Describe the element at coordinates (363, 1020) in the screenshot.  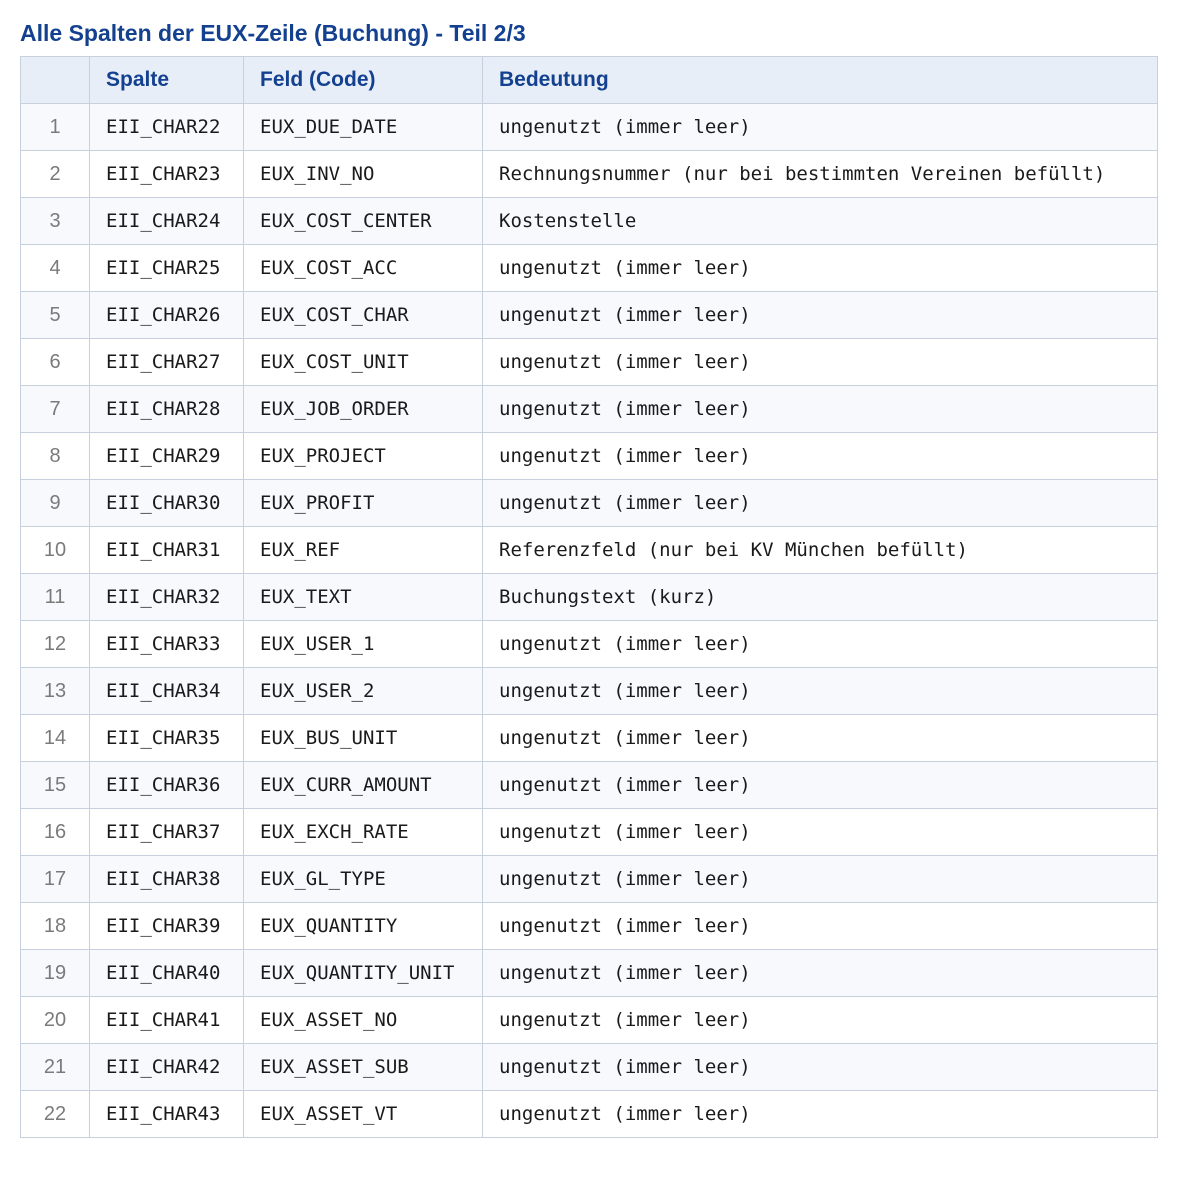
I see `feld-code-cell: EUX_ASSET_NO` at that location.